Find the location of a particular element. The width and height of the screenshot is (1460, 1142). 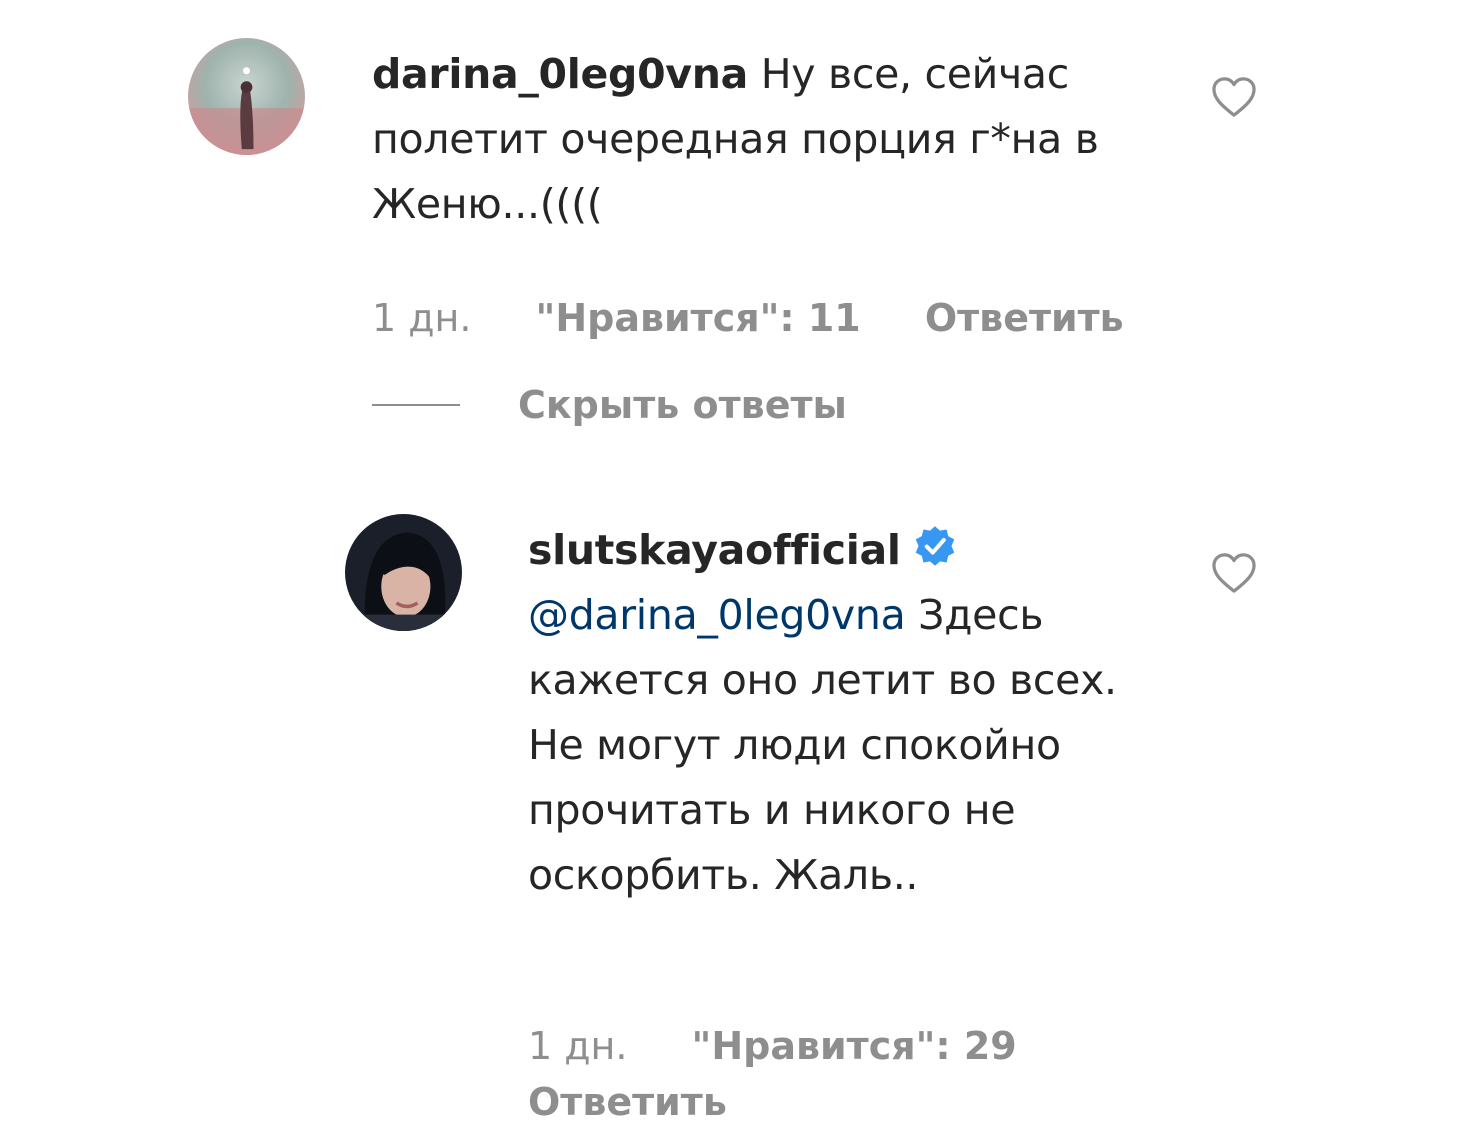

hide-replies-button: Скрыть ответы is located at coordinates (609, 405).